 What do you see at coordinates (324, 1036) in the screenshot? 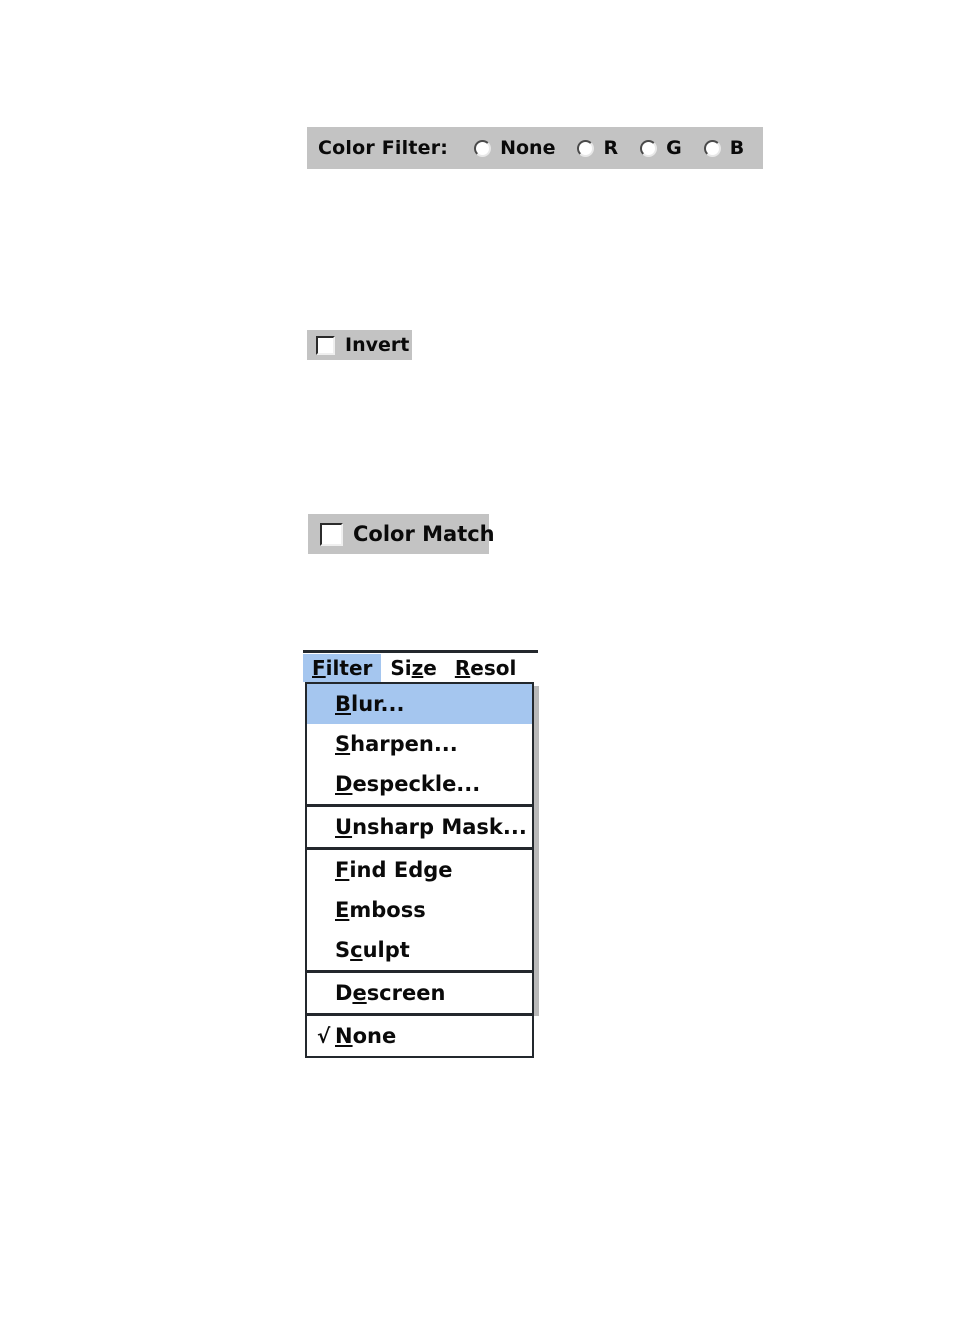
I see `checkmark-icon: √` at bounding box center [324, 1036].